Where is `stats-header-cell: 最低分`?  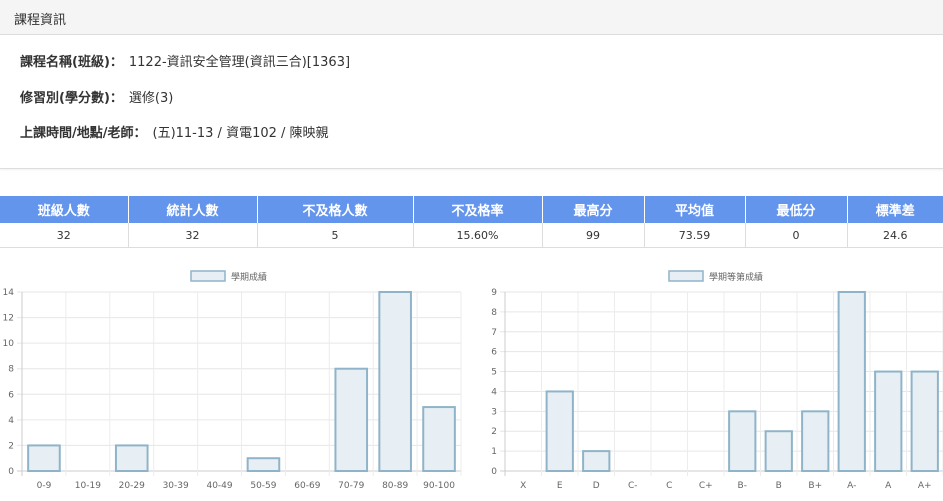
stats-header-cell: 最低分 is located at coordinates (796, 209).